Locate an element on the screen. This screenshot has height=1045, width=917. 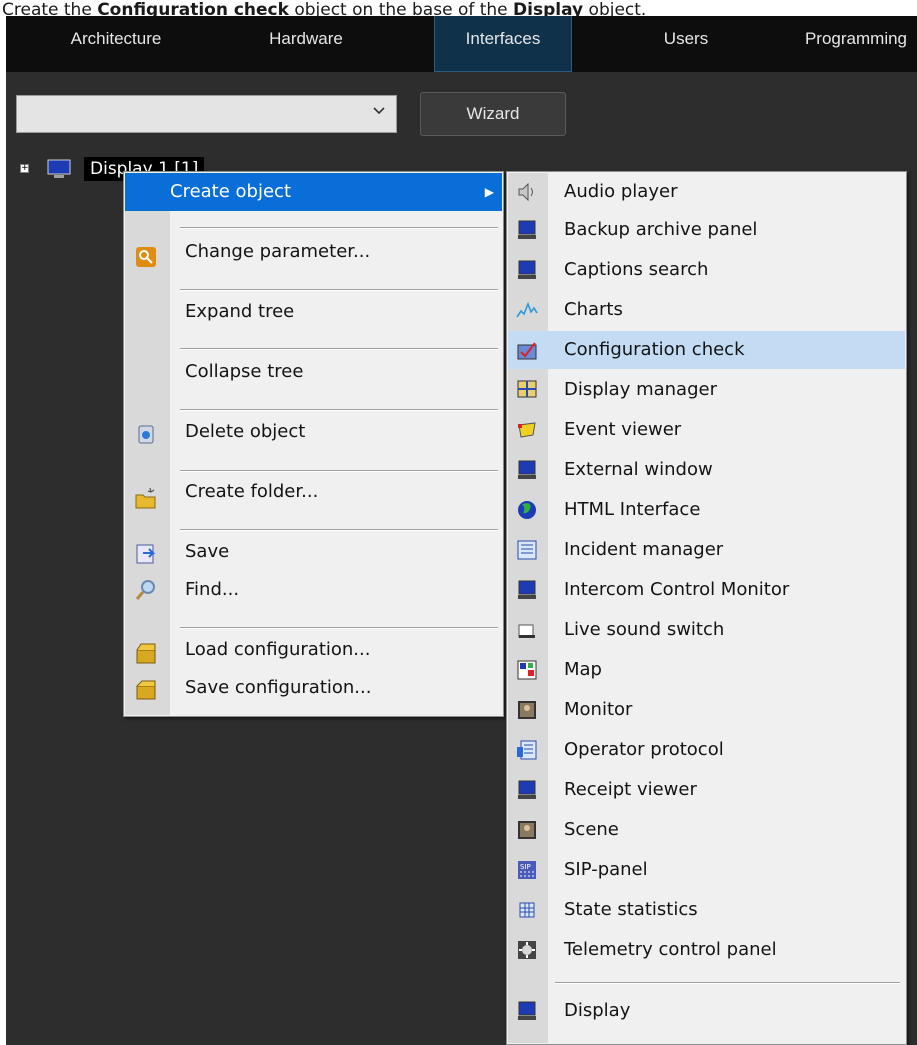
submenu-item-label: Live sound switch is located at coordinates (644, 629).